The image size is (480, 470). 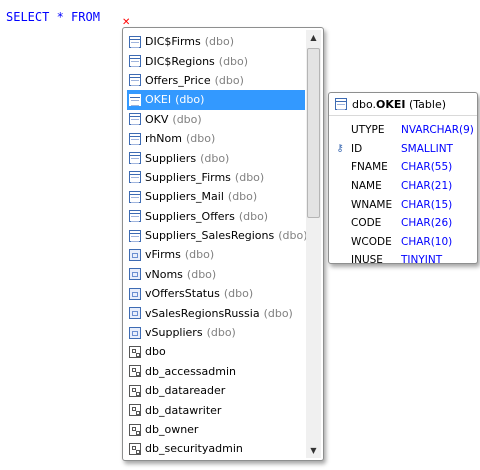 What do you see at coordinates (313, 450) in the screenshot?
I see `scroll-down-icon: ▼` at bounding box center [313, 450].